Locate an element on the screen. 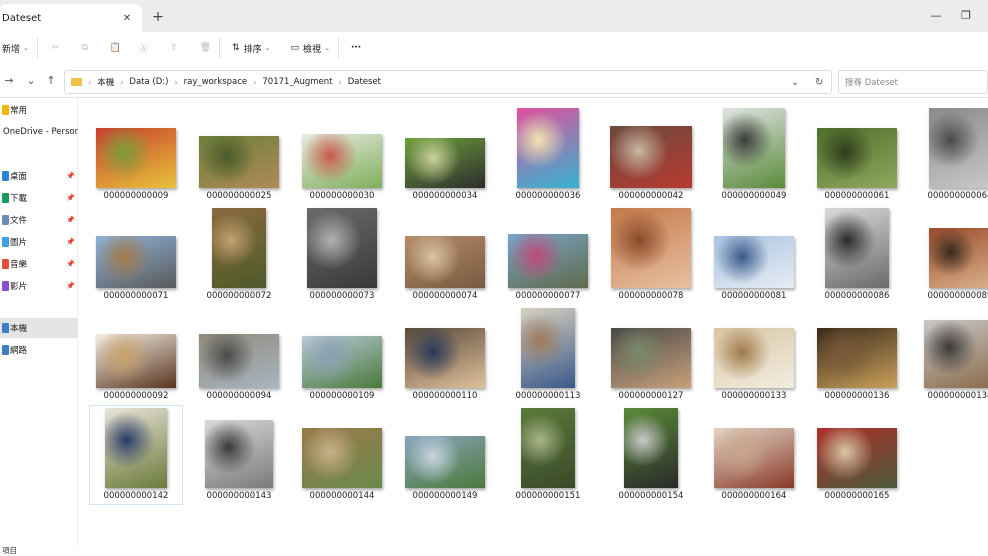 This screenshot has height=556, width=988. copy-button: ⧉ is located at coordinates (84, 48).